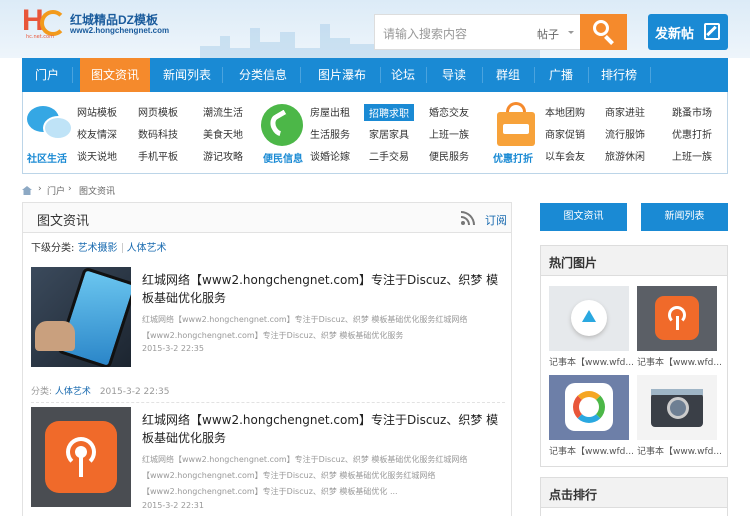  Describe the element at coordinates (158, 111) in the screenshot. I see `subnav-link: 网页模板` at that location.